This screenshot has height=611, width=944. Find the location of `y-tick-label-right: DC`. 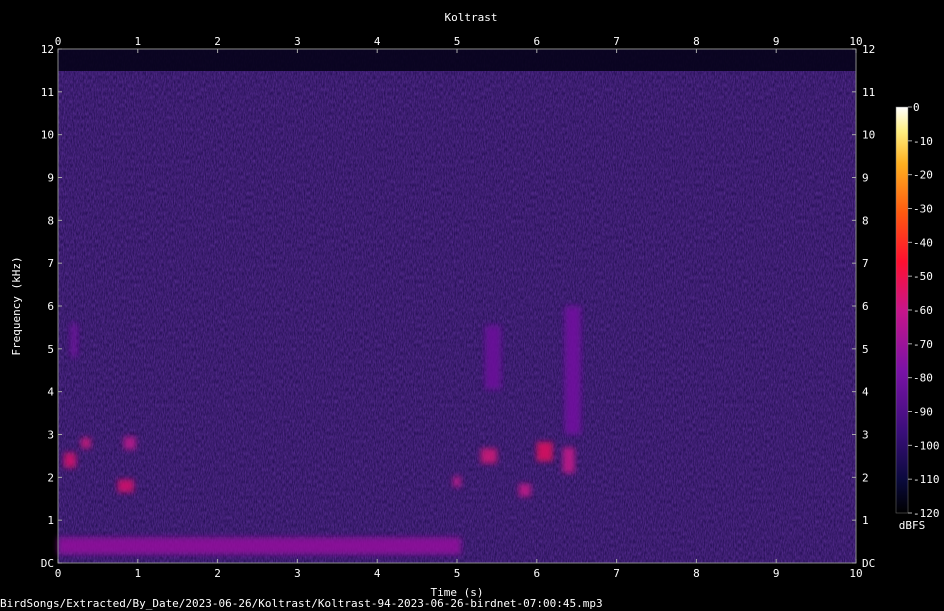

y-tick-label-right: DC is located at coordinates (868, 563).